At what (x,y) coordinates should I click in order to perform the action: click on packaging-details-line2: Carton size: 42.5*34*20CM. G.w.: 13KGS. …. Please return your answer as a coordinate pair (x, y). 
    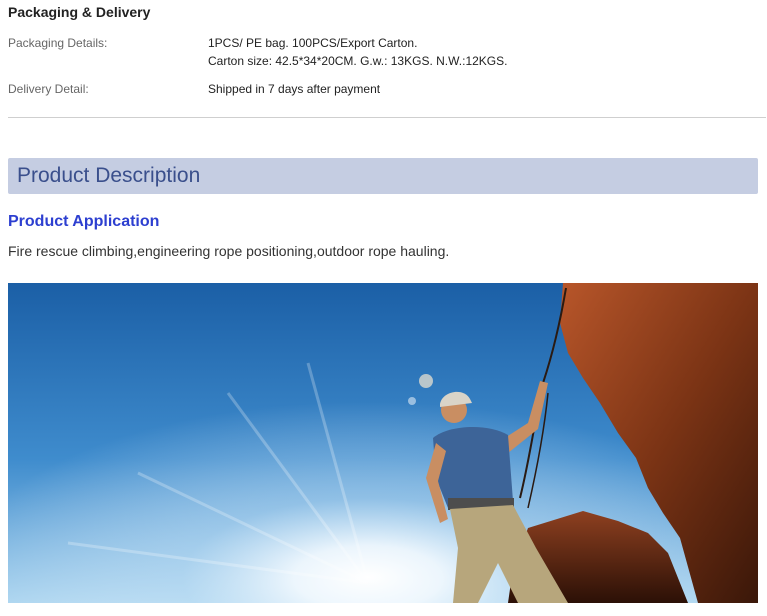
    Looking at the image, I should click on (358, 61).